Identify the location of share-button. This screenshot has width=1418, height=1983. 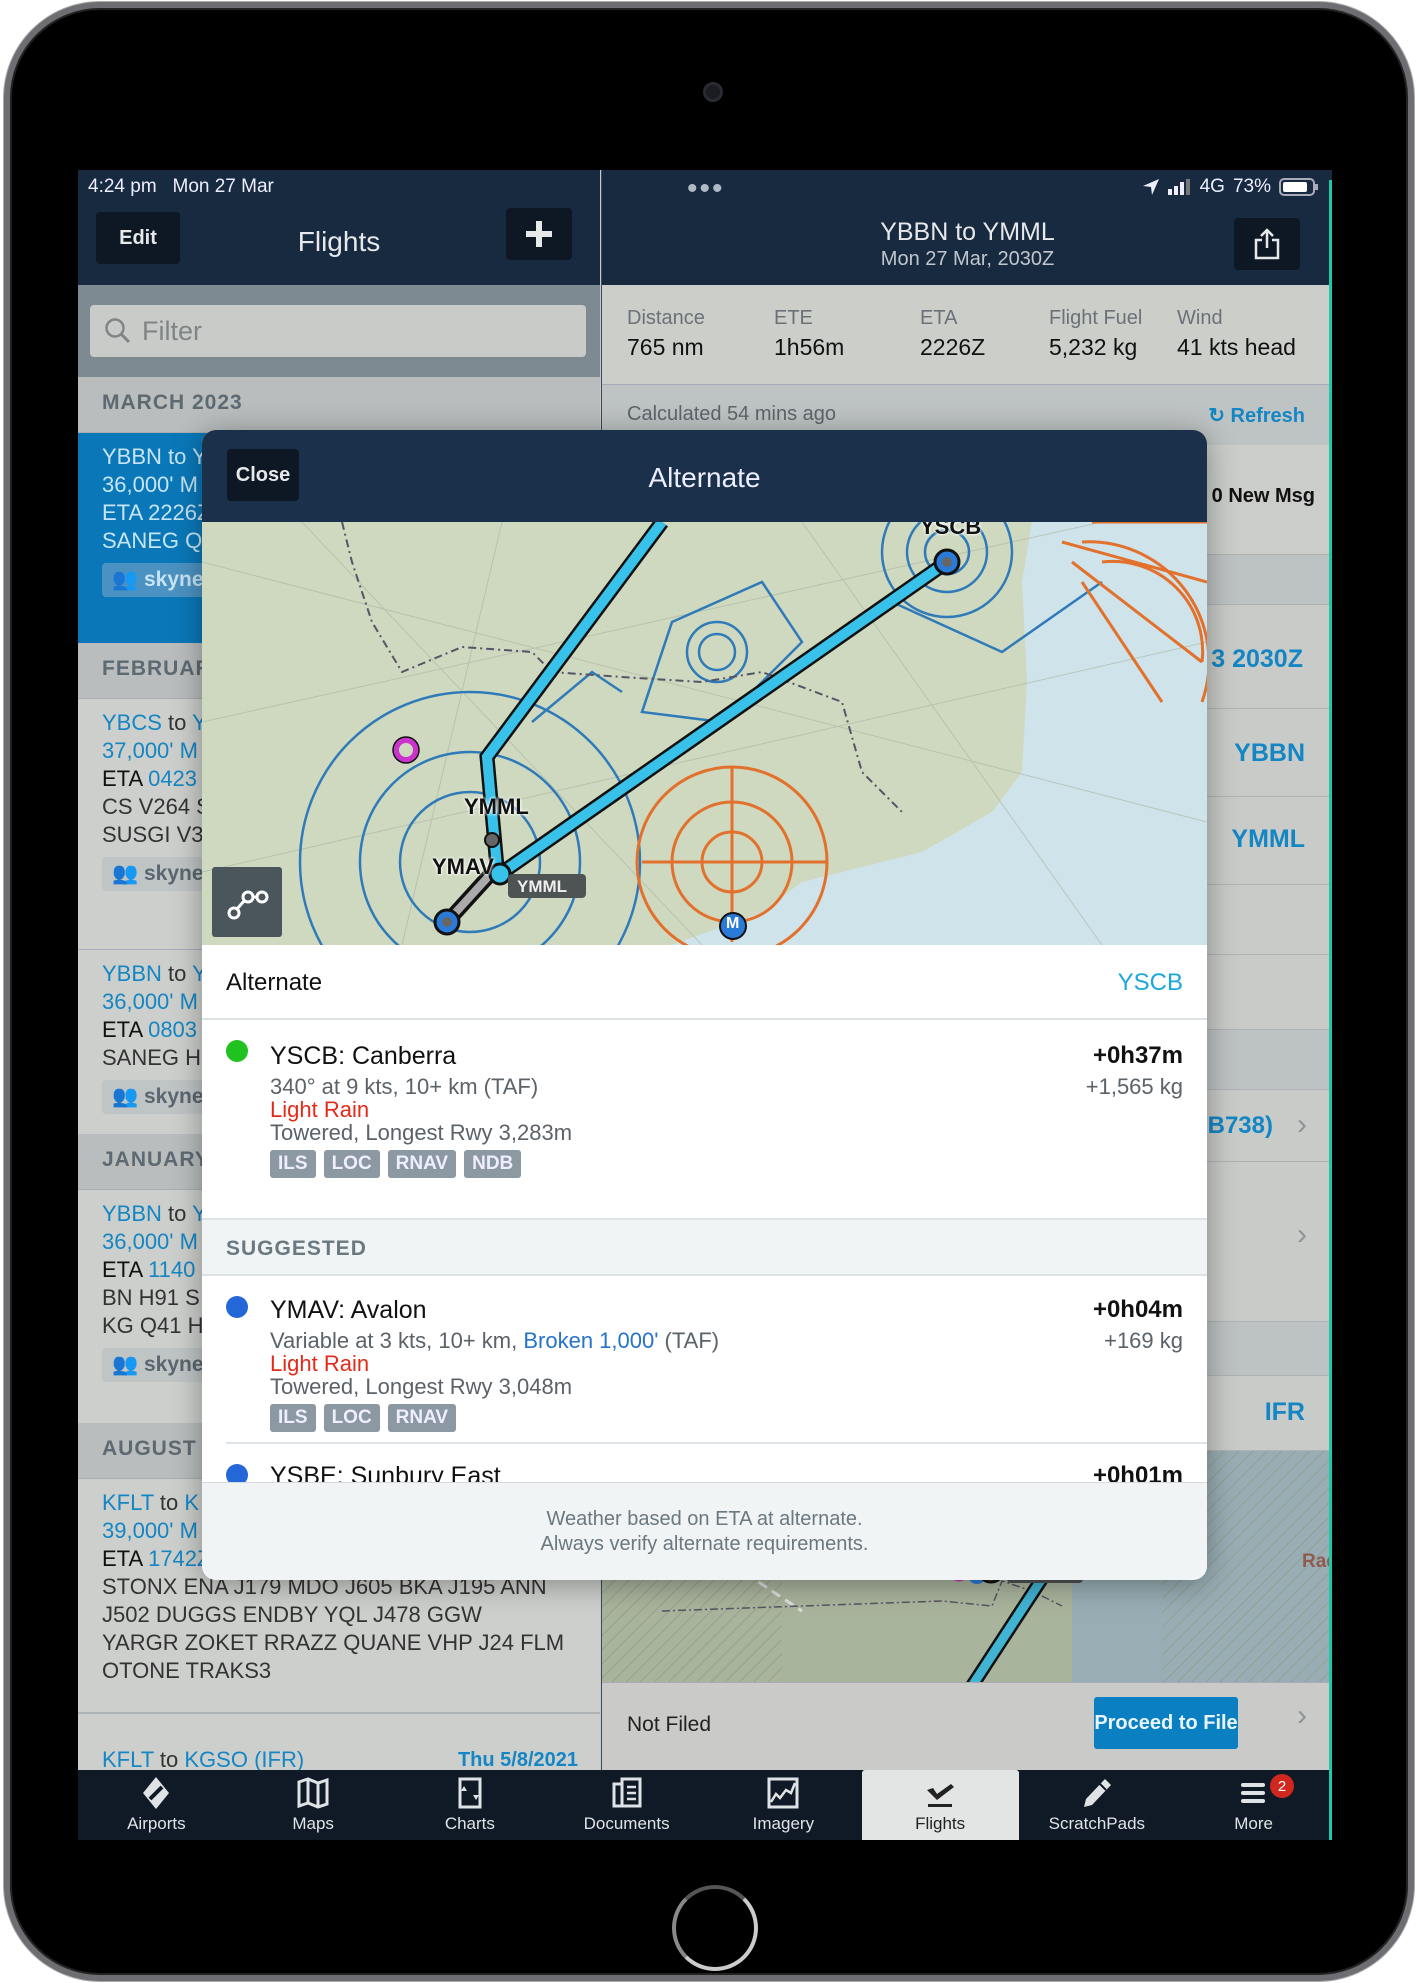
(1267, 244).